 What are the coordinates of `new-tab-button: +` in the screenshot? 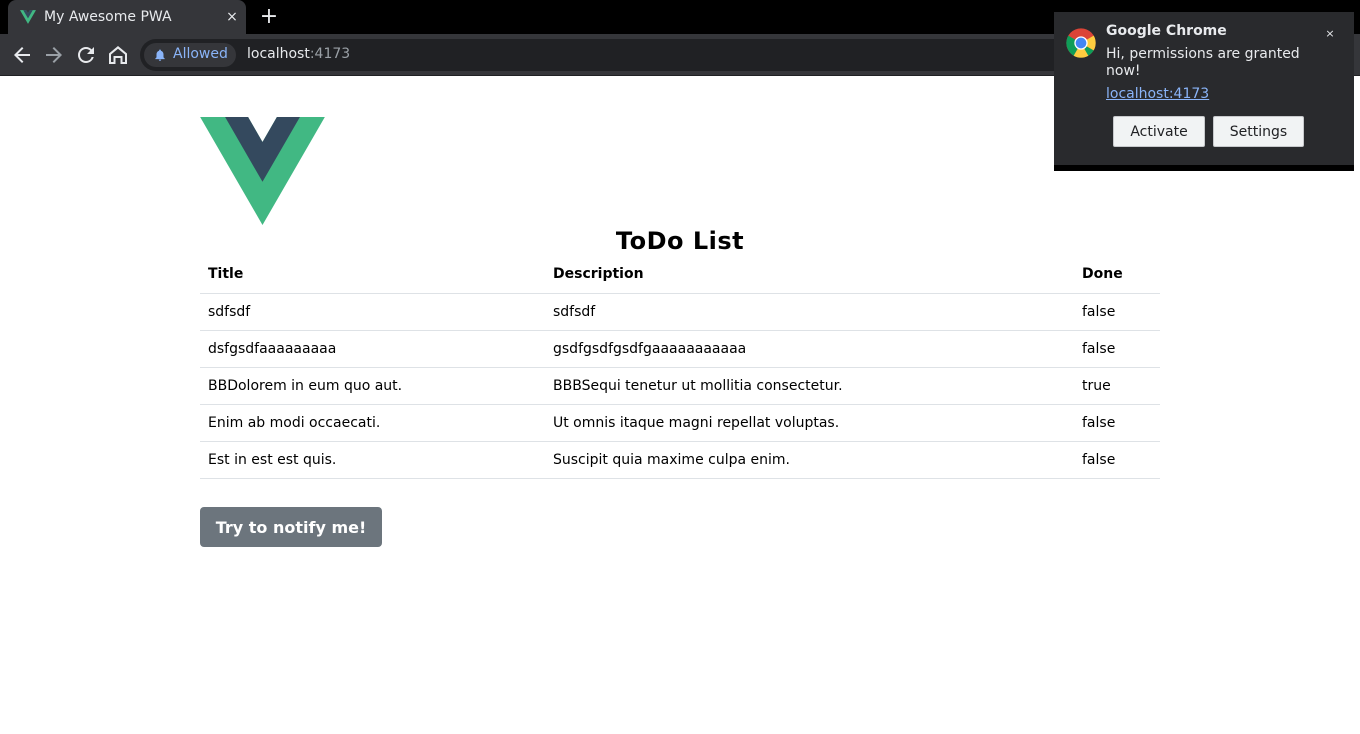 It's located at (269, 17).